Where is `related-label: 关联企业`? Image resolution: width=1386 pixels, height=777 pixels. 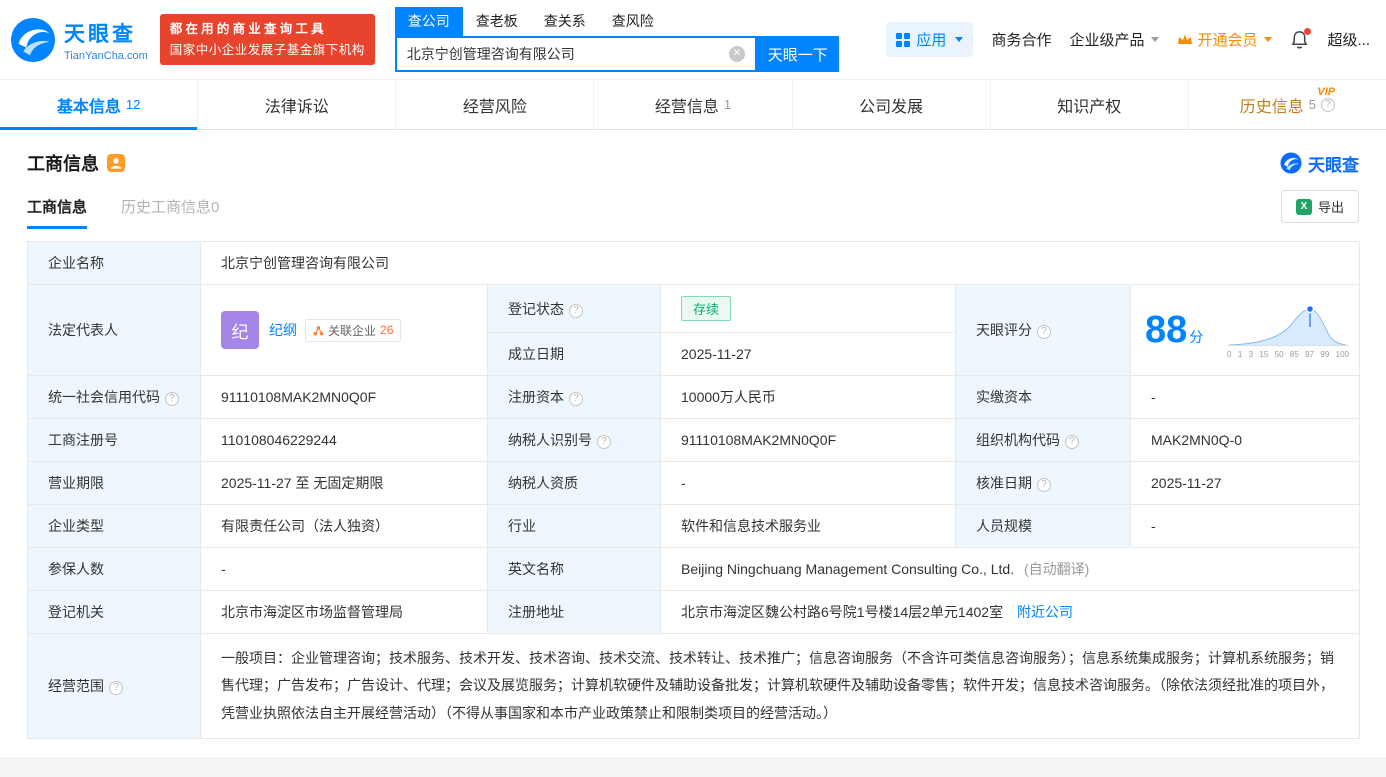
related-label: 关联企业 is located at coordinates (352, 330).